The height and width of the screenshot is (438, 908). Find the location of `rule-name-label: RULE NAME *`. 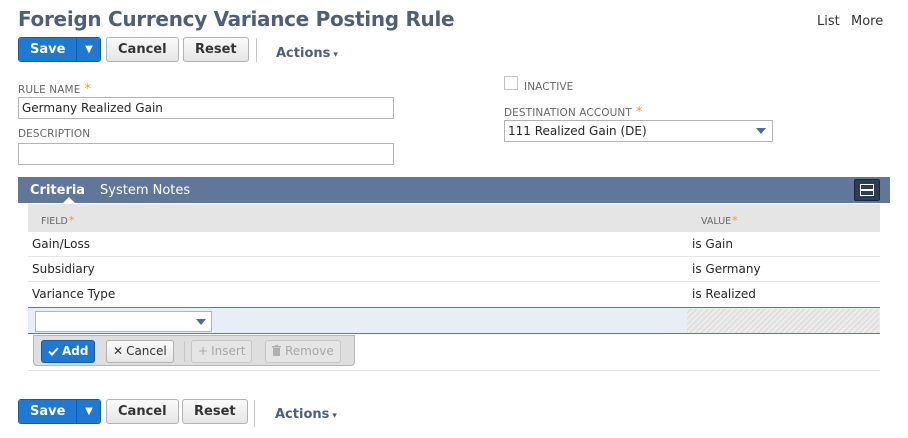

rule-name-label: RULE NAME * is located at coordinates (54, 89).